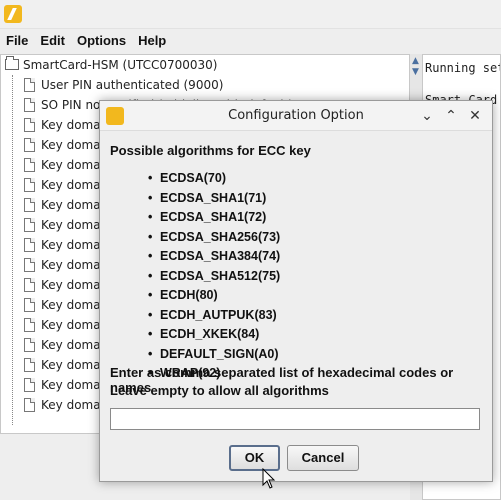  I want to click on arrow-up-icon: ▲, so click(415, 61).